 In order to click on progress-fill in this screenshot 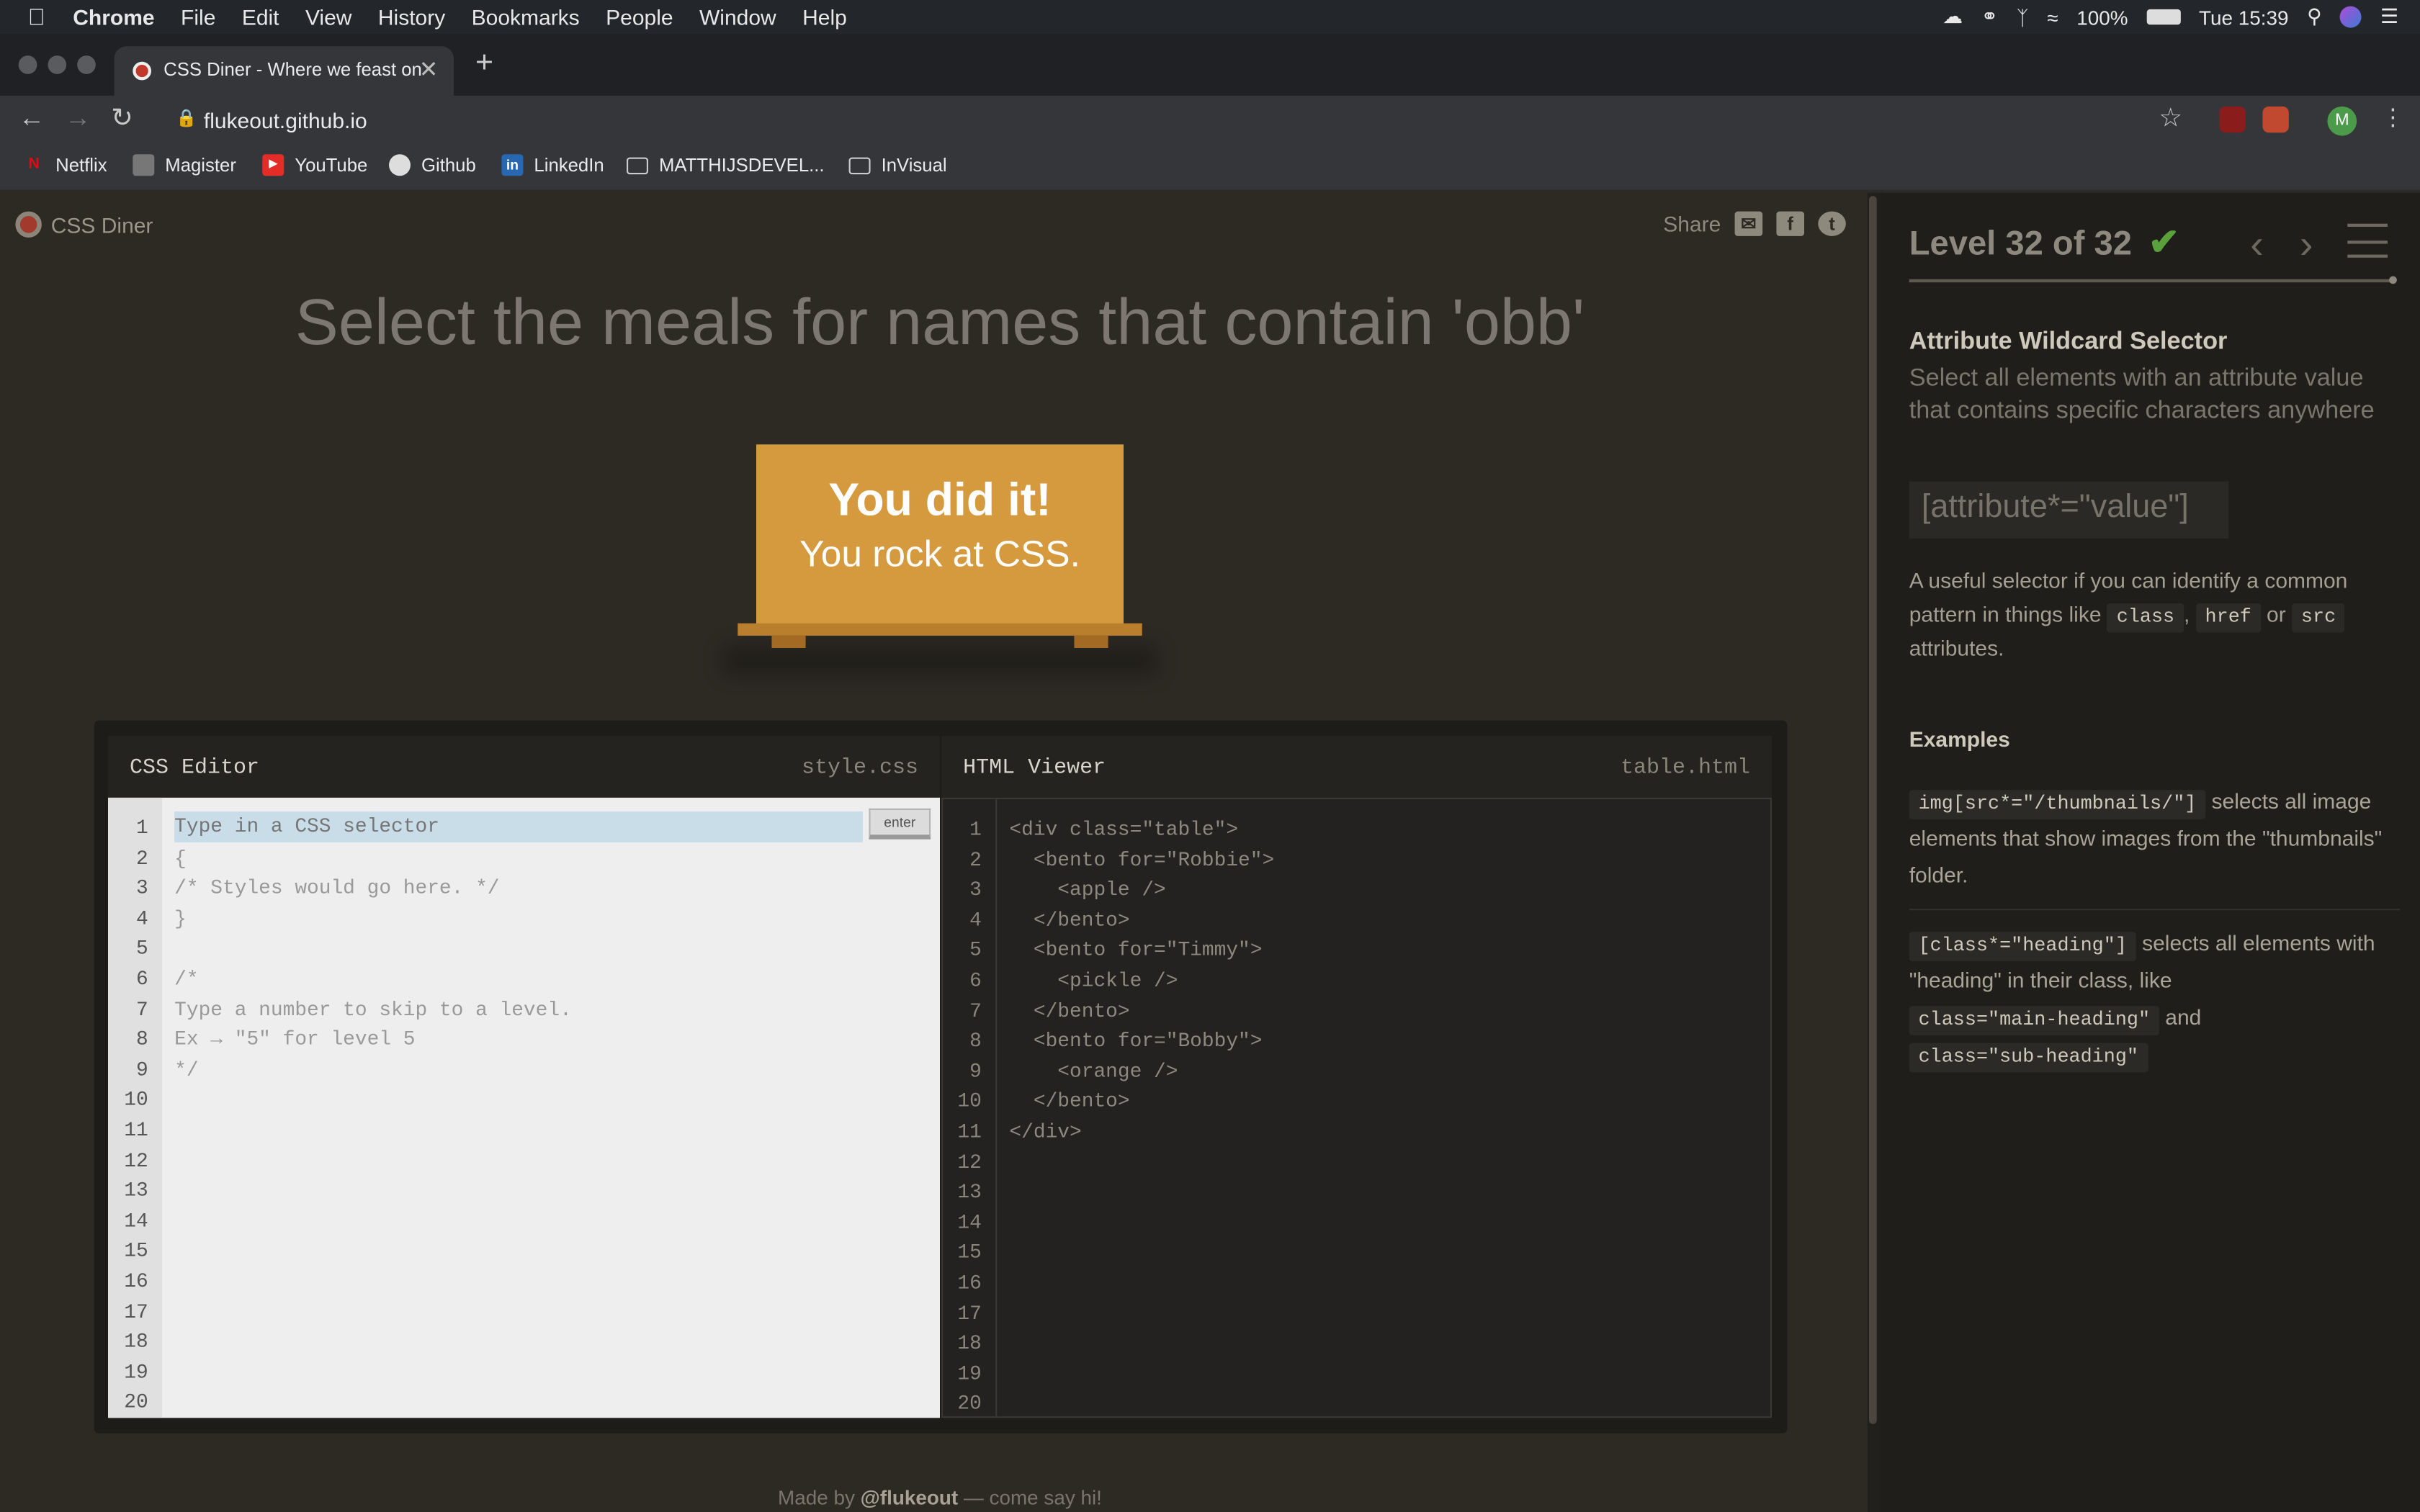, I will do `click(2151, 281)`.